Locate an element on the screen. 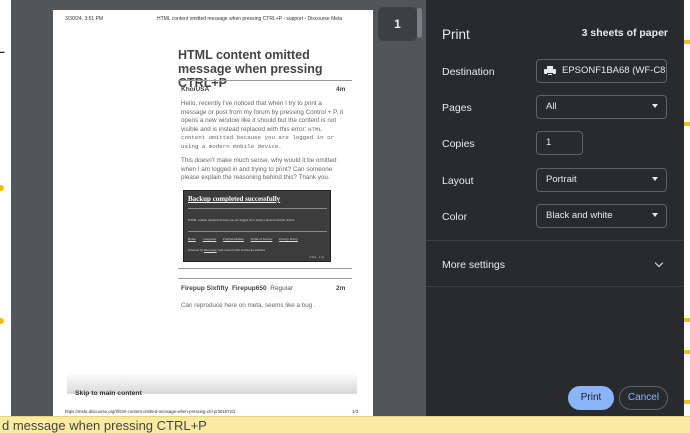 Image resolution: width=690 pixels, height=433 pixels. color-label: Color is located at coordinates (455, 217).